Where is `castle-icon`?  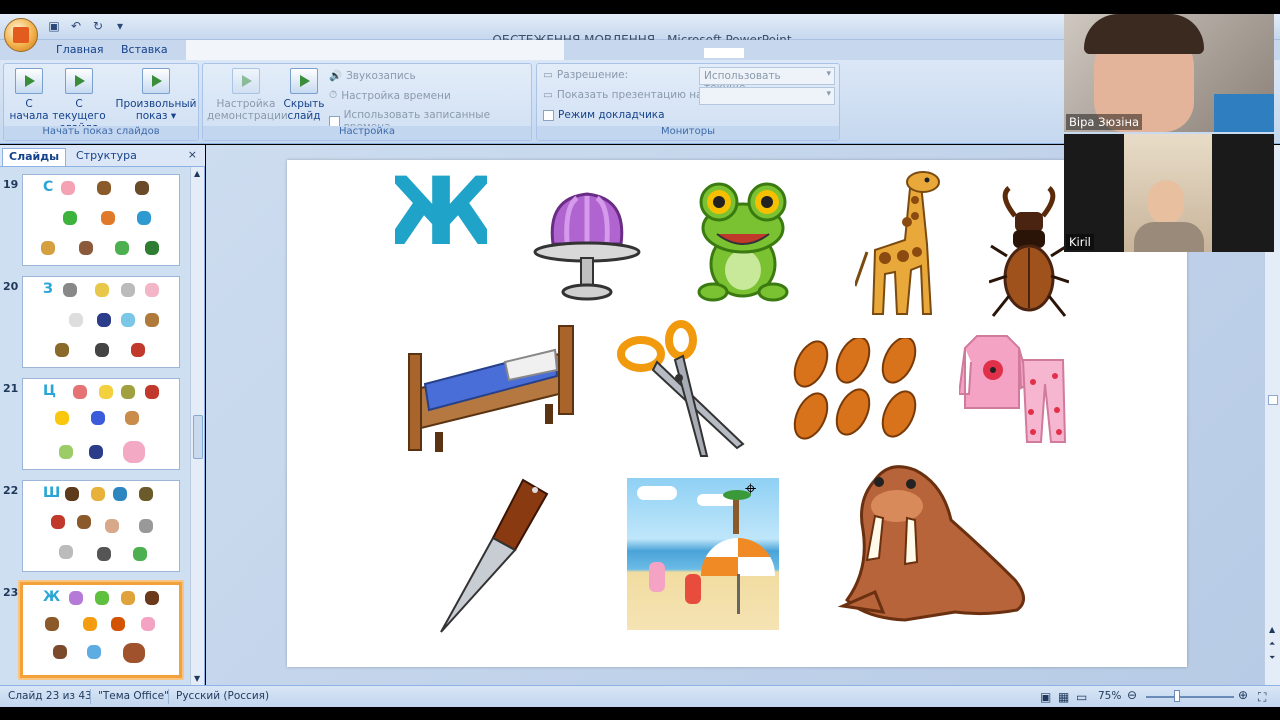
castle-icon is located at coordinates (134, 452).